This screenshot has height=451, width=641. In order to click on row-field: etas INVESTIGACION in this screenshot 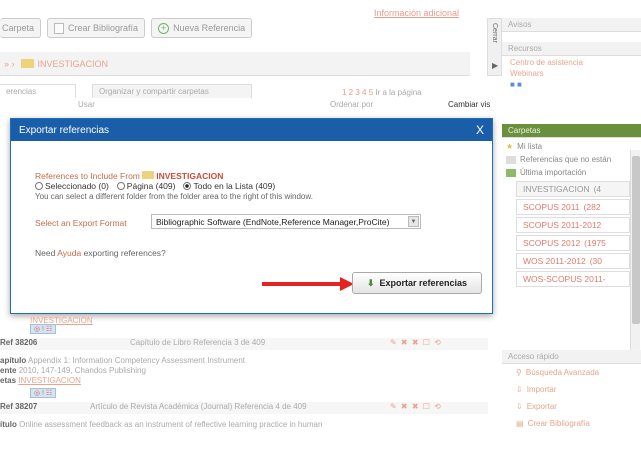, I will do `click(40, 380)`.